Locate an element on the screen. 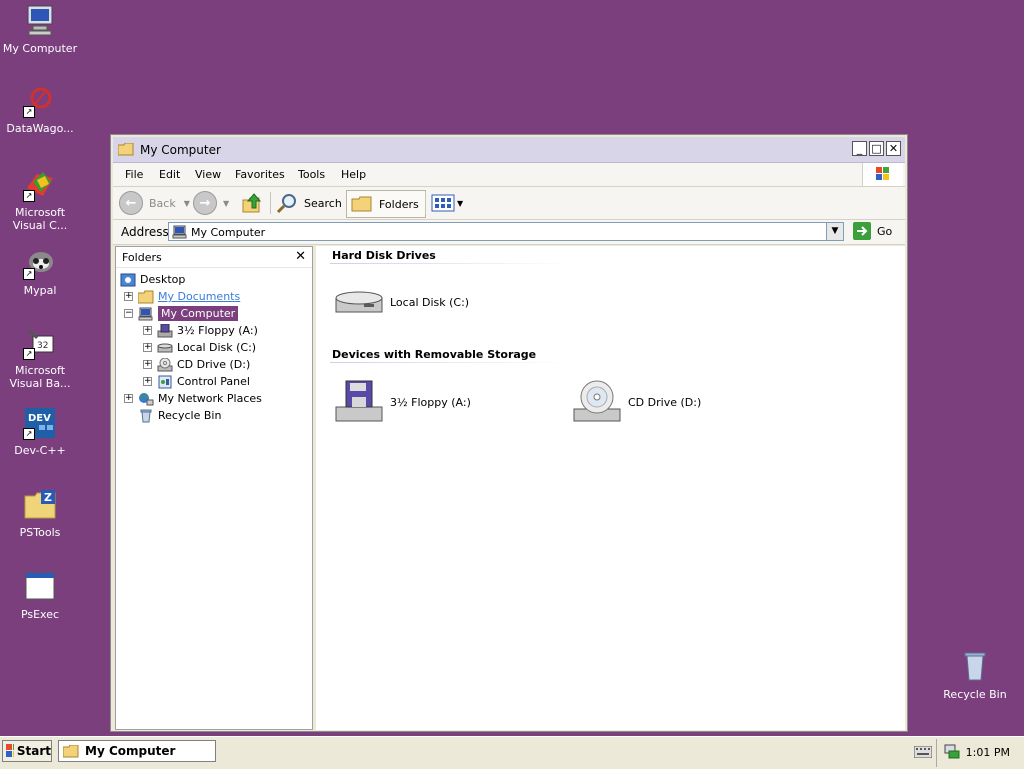 Image resolution: width=1024 pixels, height=769 pixels. views-button: ▼ is located at coordinates (447, 203).